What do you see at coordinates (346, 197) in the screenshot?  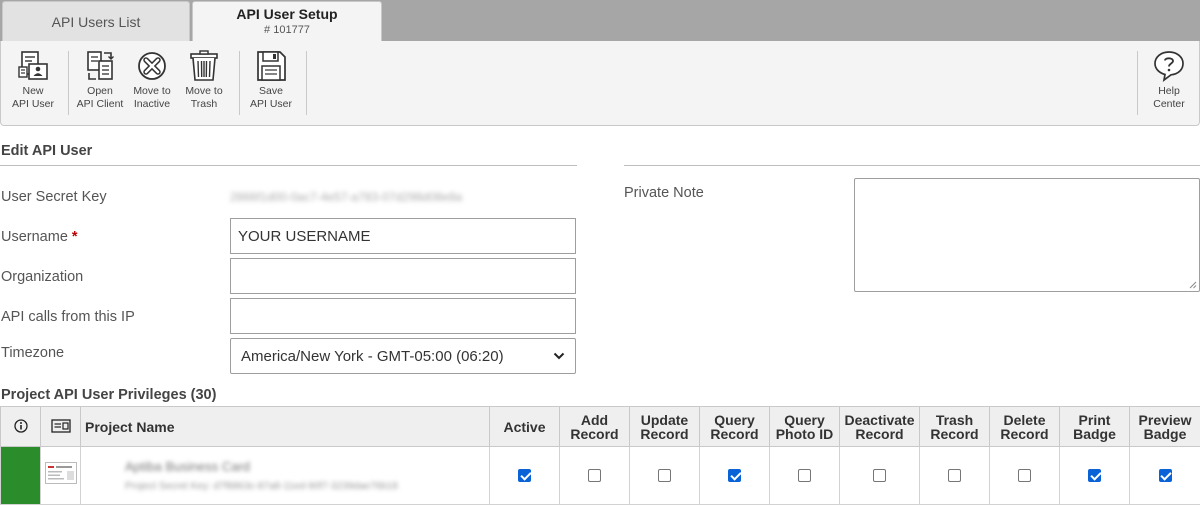 I see `user-secret-key-value: 2866f1d00-0ac7-4e57-a783-07d298d08e8a` at bounding box center [346, 197].